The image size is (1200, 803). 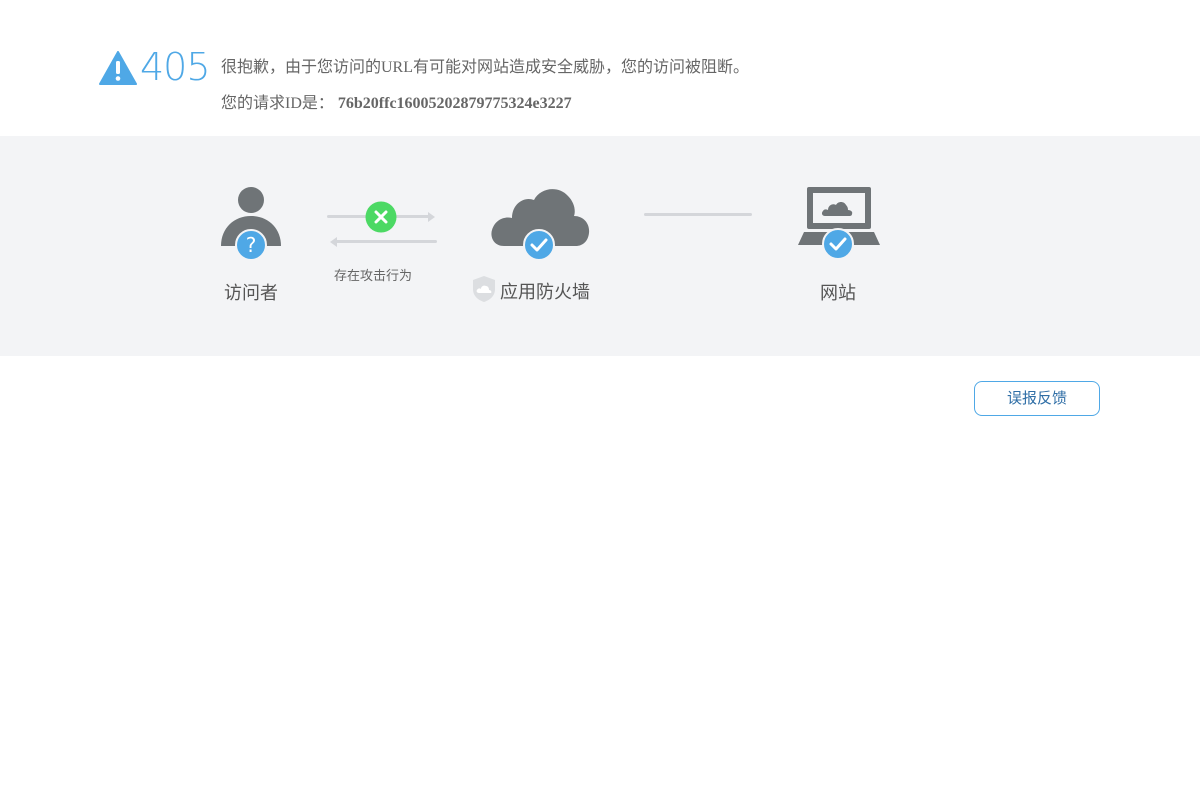 What do you see at coordinates (1037, 398) in the screenshot?
I see `false-positive-feedback-button: 误报反馈` at bounding box center [1037, 398].